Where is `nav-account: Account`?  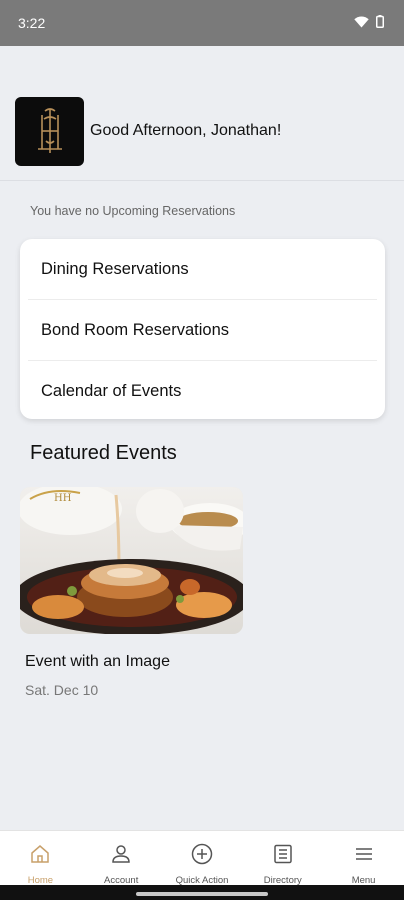
nav-account: Account is located at coordinates (121, 858).